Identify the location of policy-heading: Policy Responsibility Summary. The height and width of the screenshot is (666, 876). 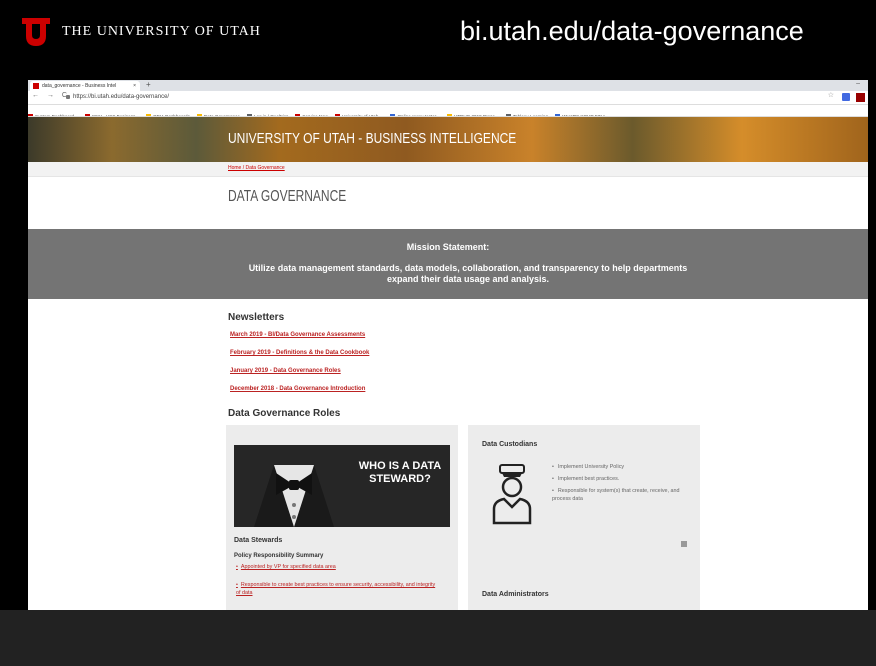
(279, 556).